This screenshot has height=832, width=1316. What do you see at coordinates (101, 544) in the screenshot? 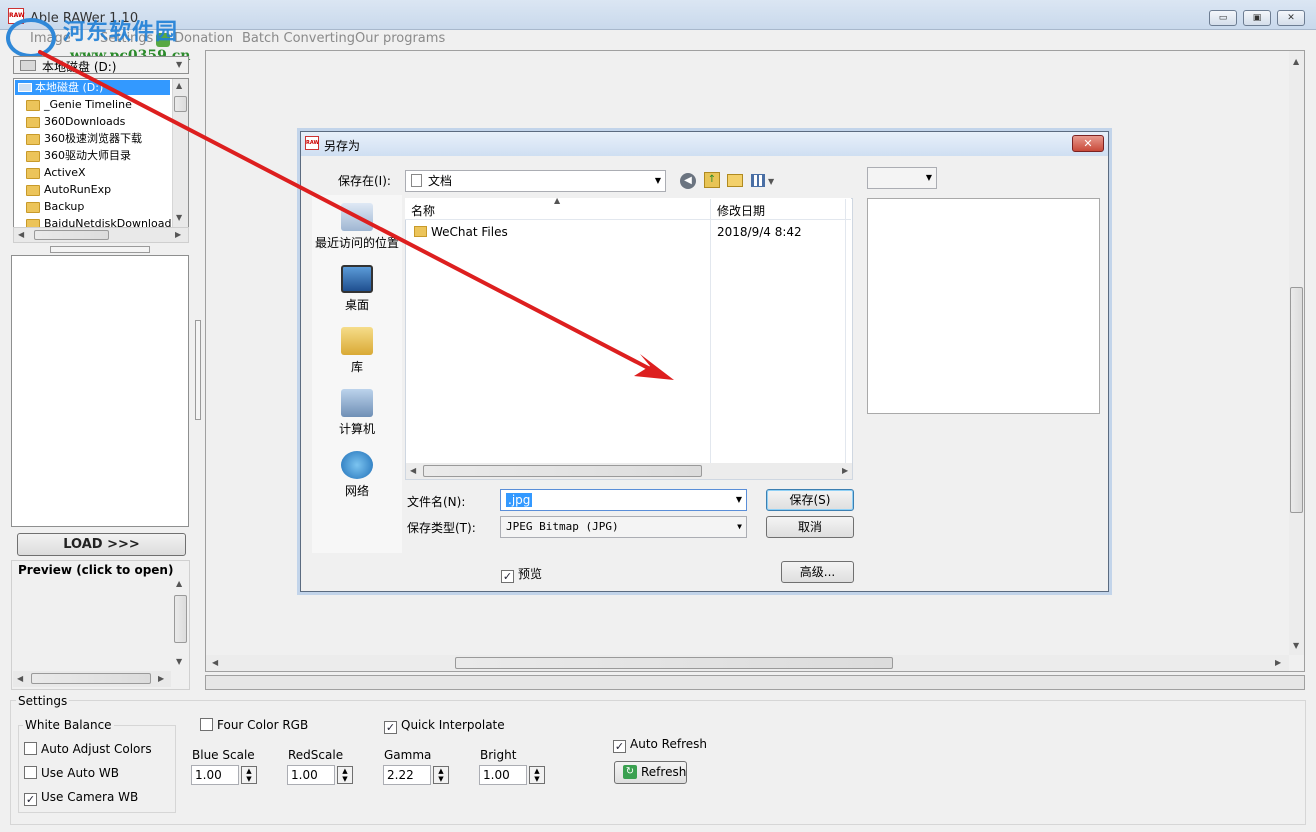
I see `load-button: LOAD >>>` at bounding box center [101, 544].